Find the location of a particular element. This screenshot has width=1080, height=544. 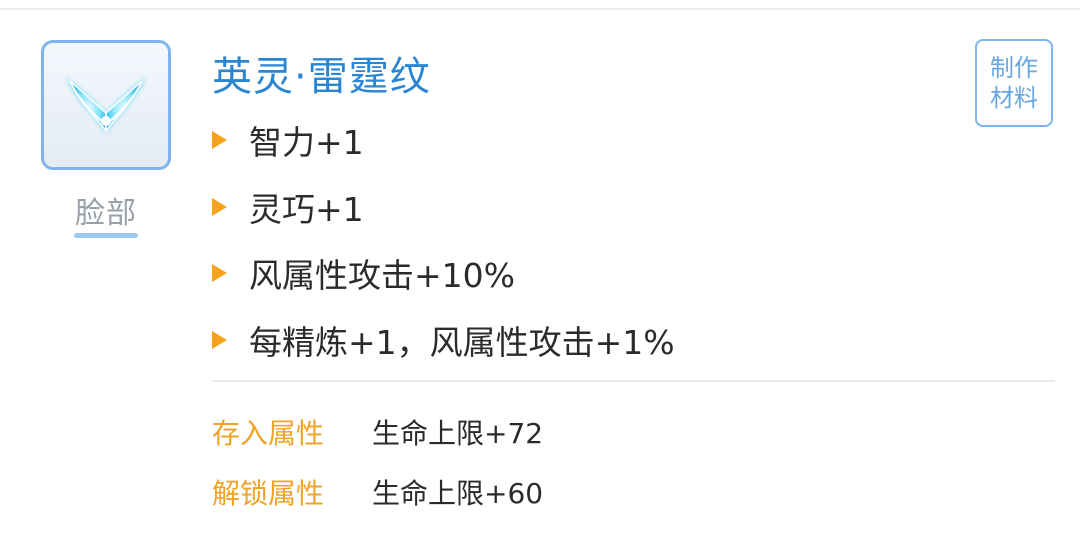

item-icon-frame is located at coordinates (106, 105).